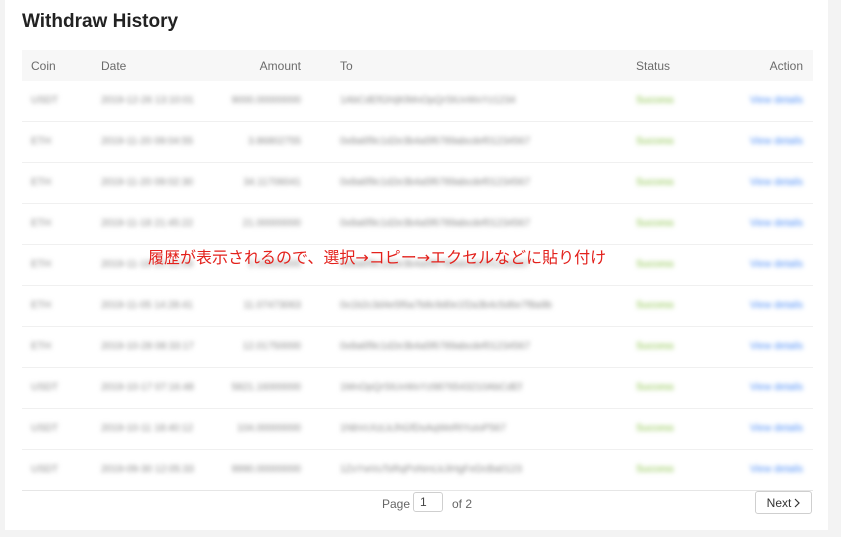  Describe the element at coordinates (147, 182) in the screenshot. I see `cell-date: 2019-11-20 09:02:30` at that location.